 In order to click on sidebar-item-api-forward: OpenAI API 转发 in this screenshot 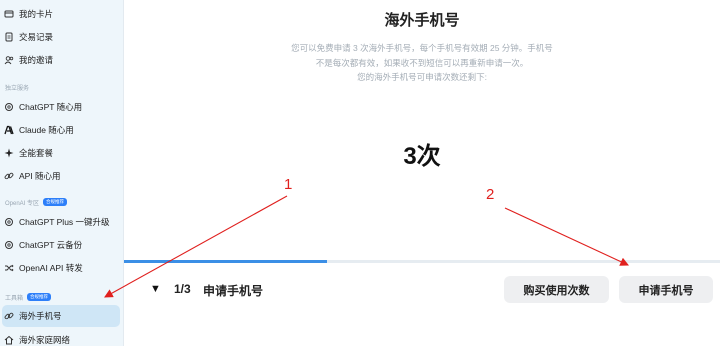, I will do `click(61, 268)`.